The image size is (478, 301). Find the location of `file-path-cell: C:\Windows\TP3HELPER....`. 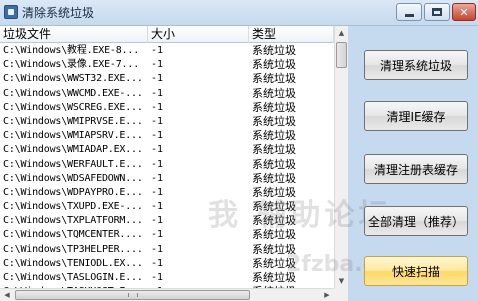

file-path-cell: C:\Windows\TP3HELPER.... is located at coordinates (73, 249).